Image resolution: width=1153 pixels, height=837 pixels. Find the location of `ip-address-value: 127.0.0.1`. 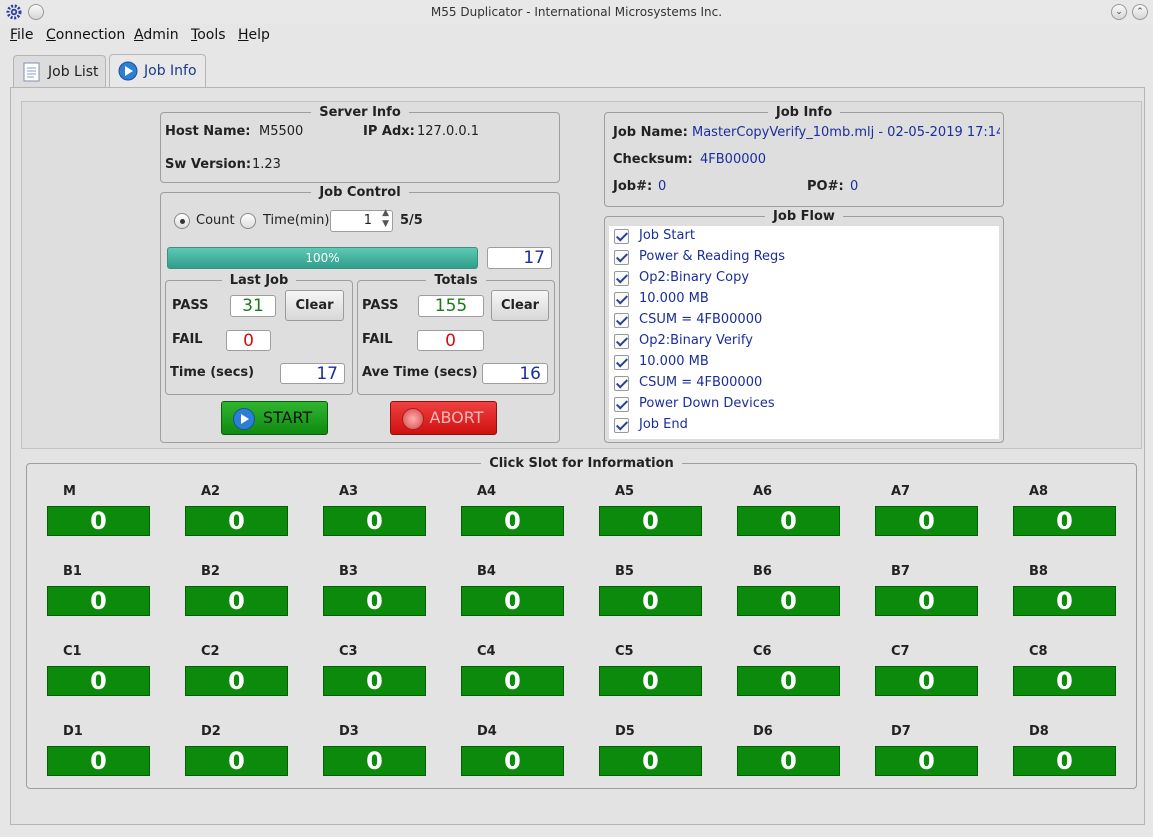

ip-address-value: 127.0.0.1 is located at coordinates (448, 131).